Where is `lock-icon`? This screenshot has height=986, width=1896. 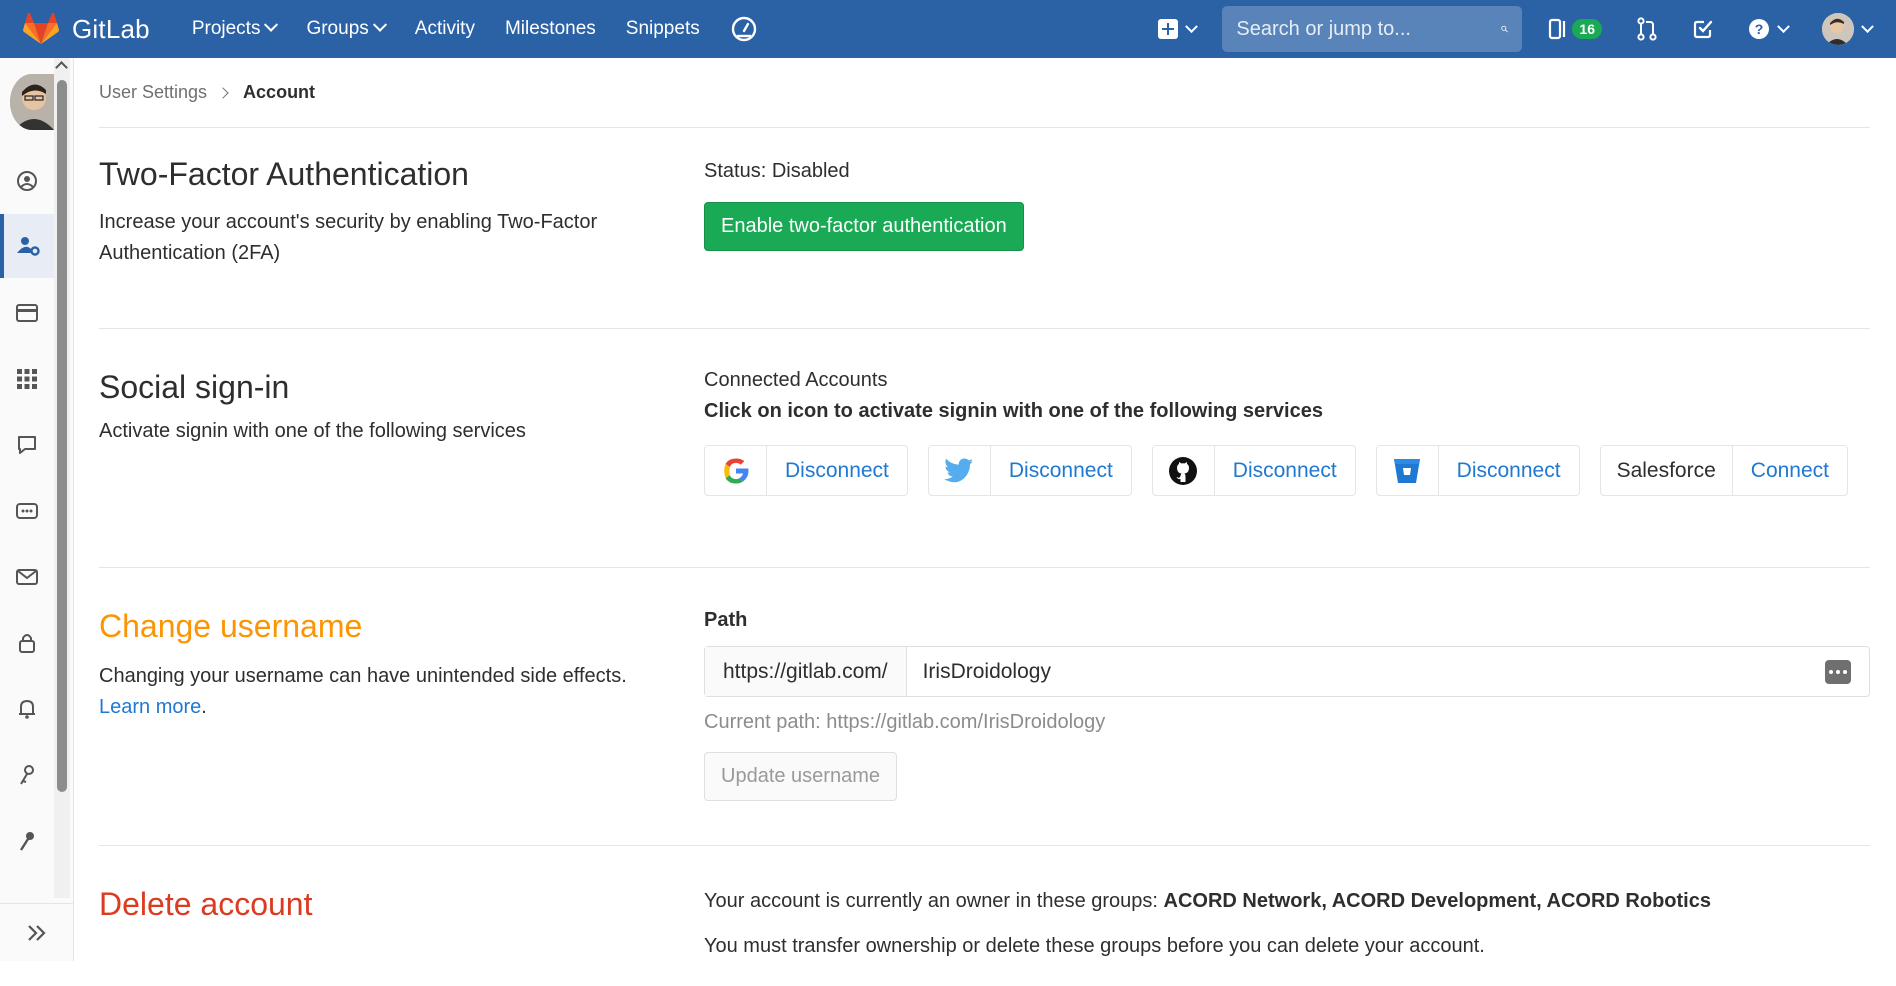
lock-icon is located at coordinates (27, 643).